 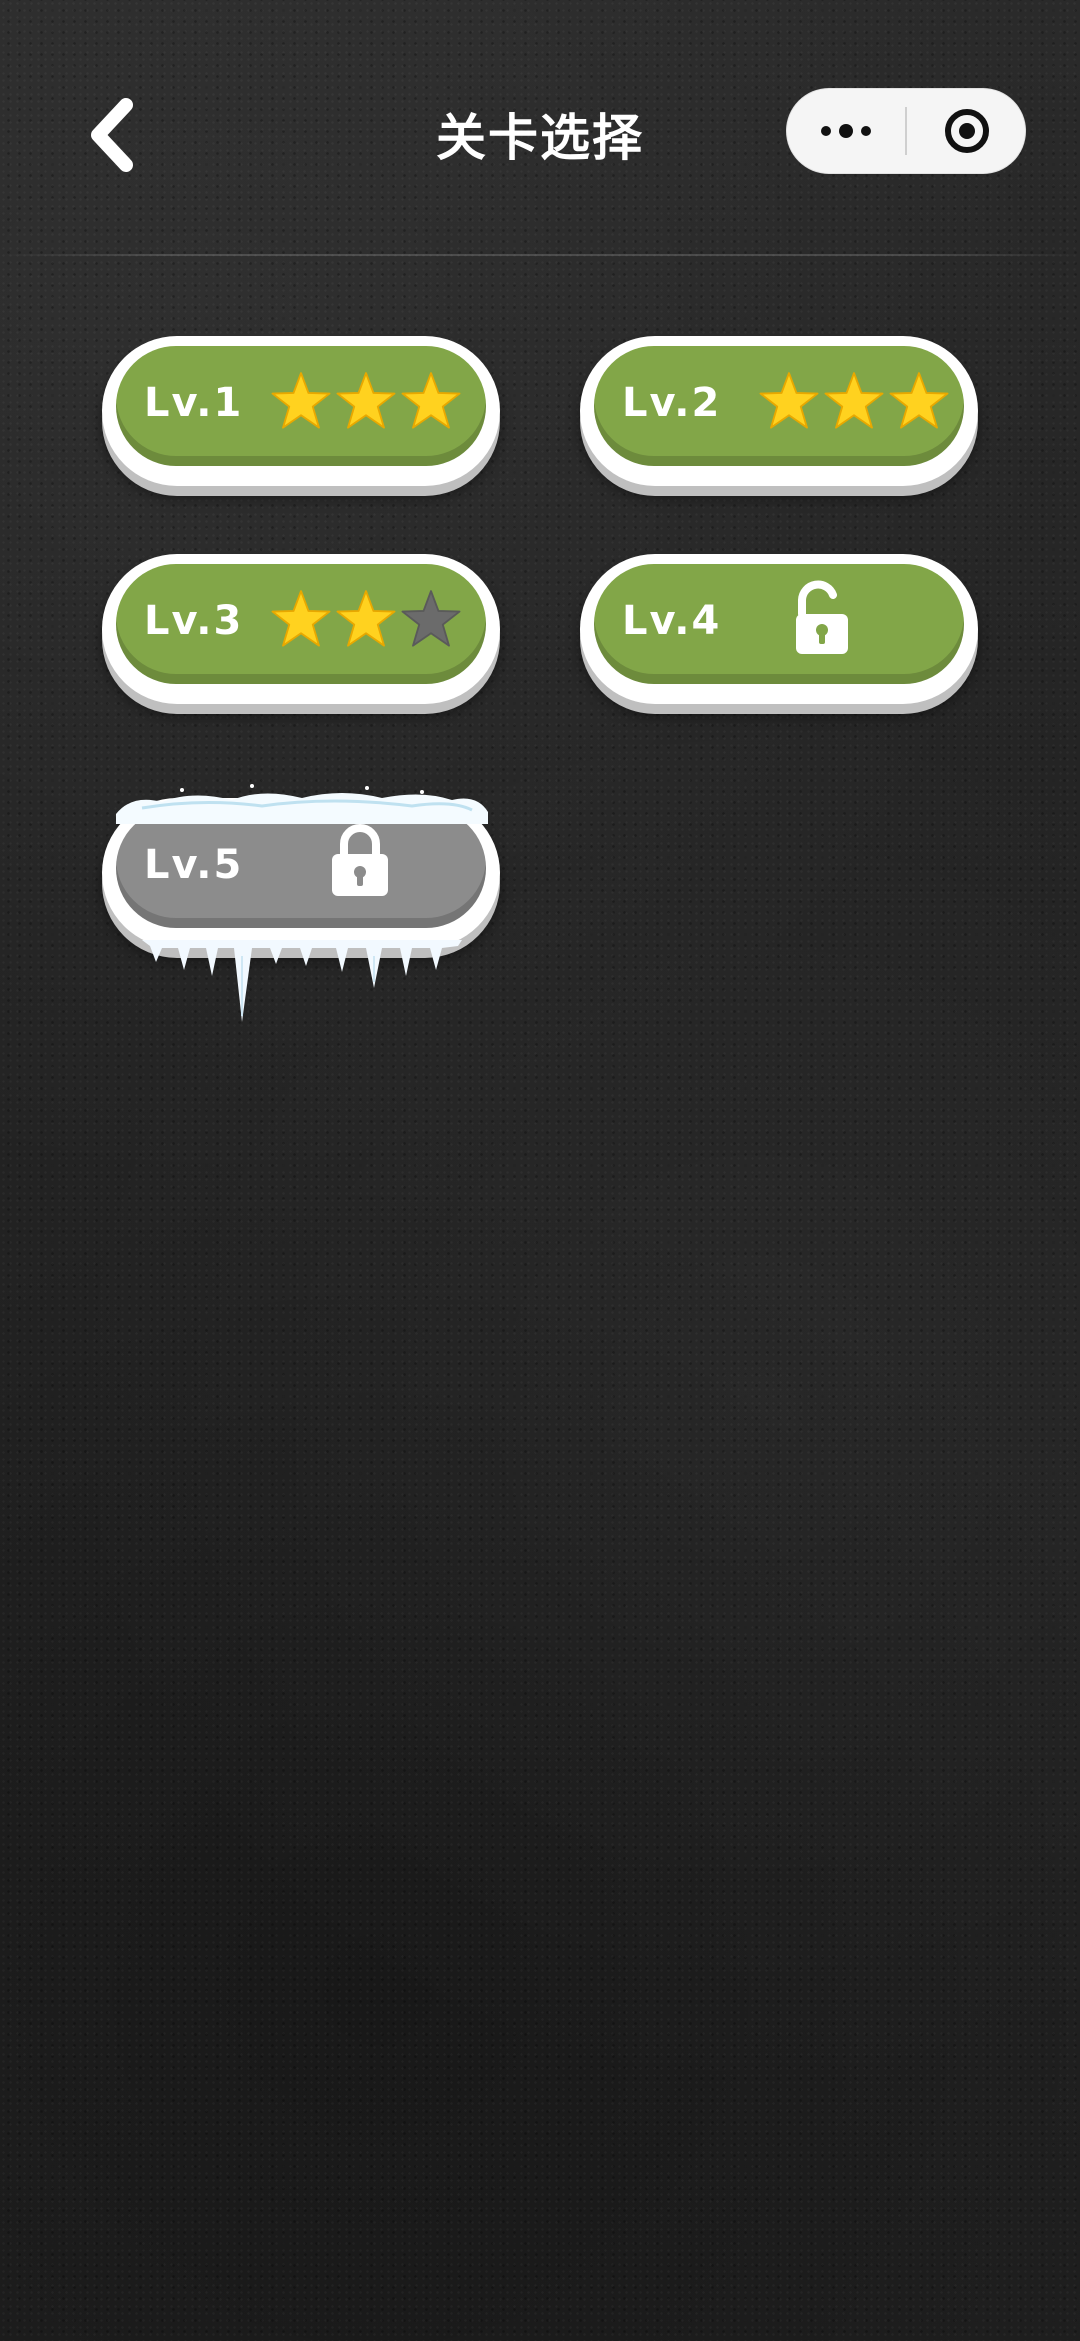 I want to click on level-label: Lv.1, so click(x=194, y=403).